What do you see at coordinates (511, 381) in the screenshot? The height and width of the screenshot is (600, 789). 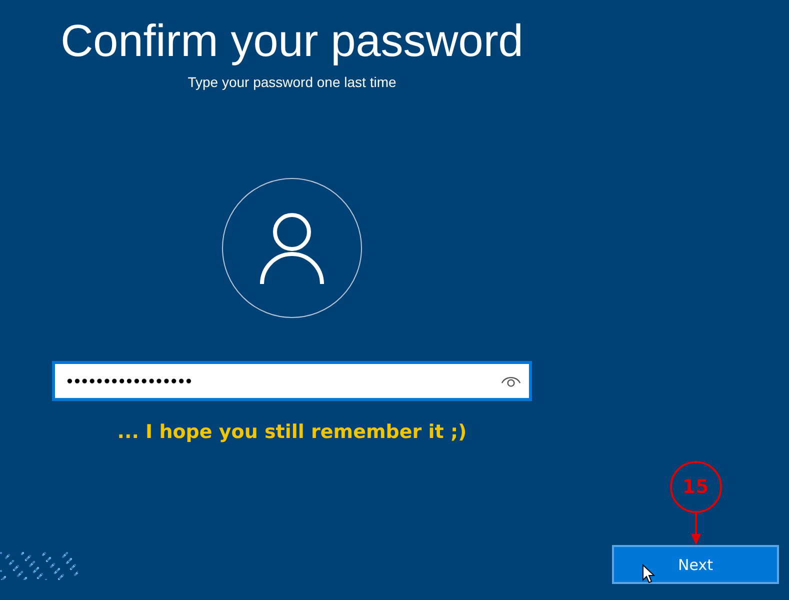 I see `show-password-icon` at bounding box center [511, 381].